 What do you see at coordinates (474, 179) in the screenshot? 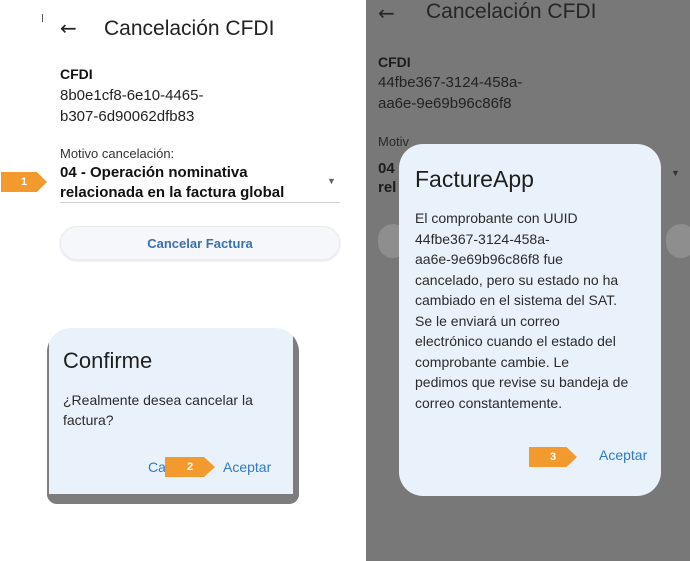
I see `factureapp-dialog-title: FactureApp` at bounding box center [474, 179].